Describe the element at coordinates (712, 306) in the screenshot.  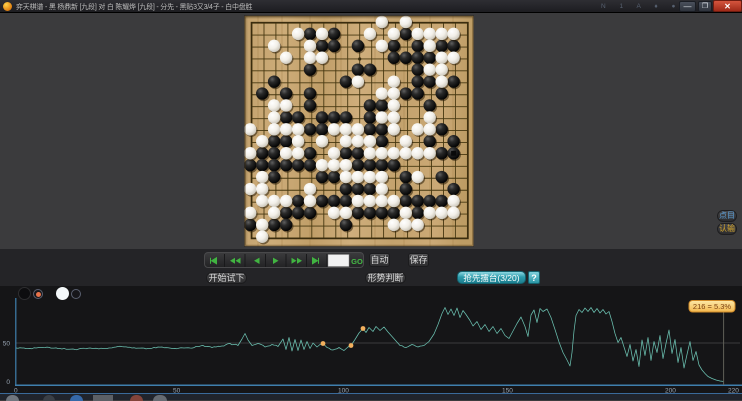
I see `svg-text: 216 = 5.3%` at that location.